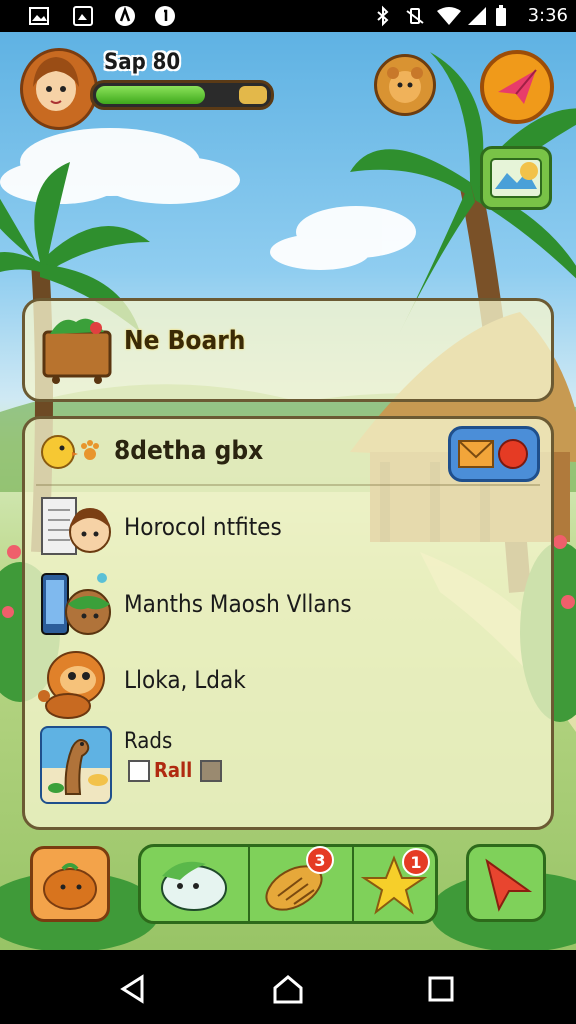  I want to click on bluetooth-icon, so click(383, 16).